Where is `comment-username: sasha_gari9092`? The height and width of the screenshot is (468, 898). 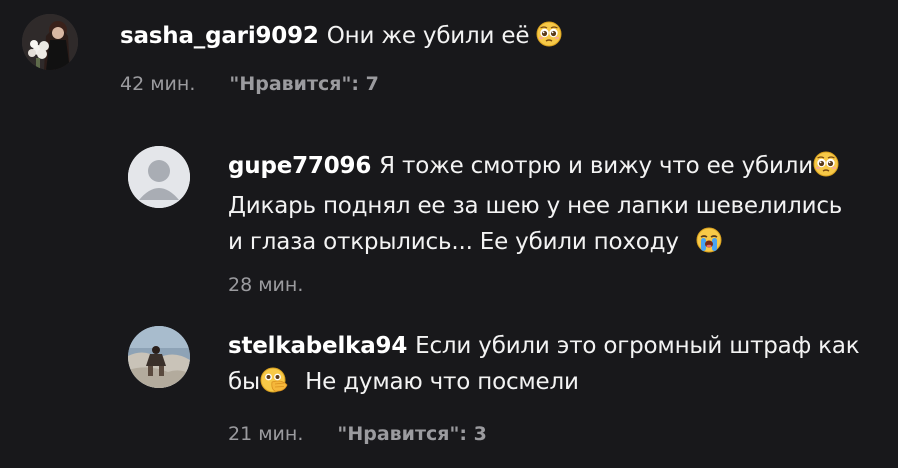 comment-username: sasha_gari9092 is located at coordinates (219, 36).